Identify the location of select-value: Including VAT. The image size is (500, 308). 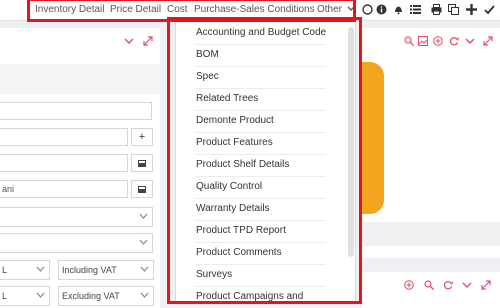
(89, 270).